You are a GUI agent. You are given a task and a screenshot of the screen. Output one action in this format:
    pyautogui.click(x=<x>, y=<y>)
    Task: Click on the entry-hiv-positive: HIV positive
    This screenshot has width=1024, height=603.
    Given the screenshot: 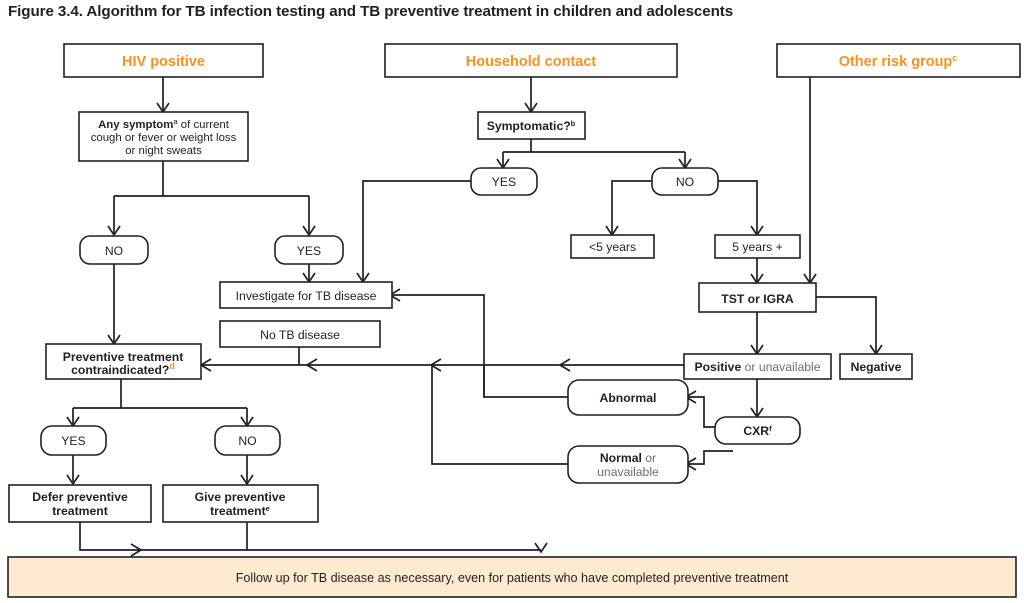 What is the action you would take?
    pyautogui.click(x=163, y=60)
    